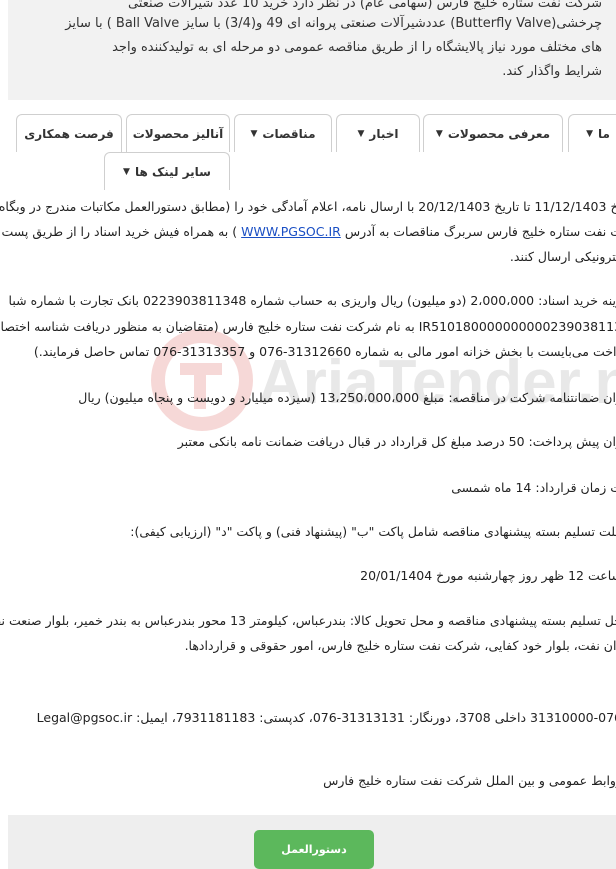 The height and width of the screenshot is (869, 616). What do you see at coordinates (384, 133) in the screenshot?
I see `nav-tab-news-label: اخبار` at bounding box center [384, 133].